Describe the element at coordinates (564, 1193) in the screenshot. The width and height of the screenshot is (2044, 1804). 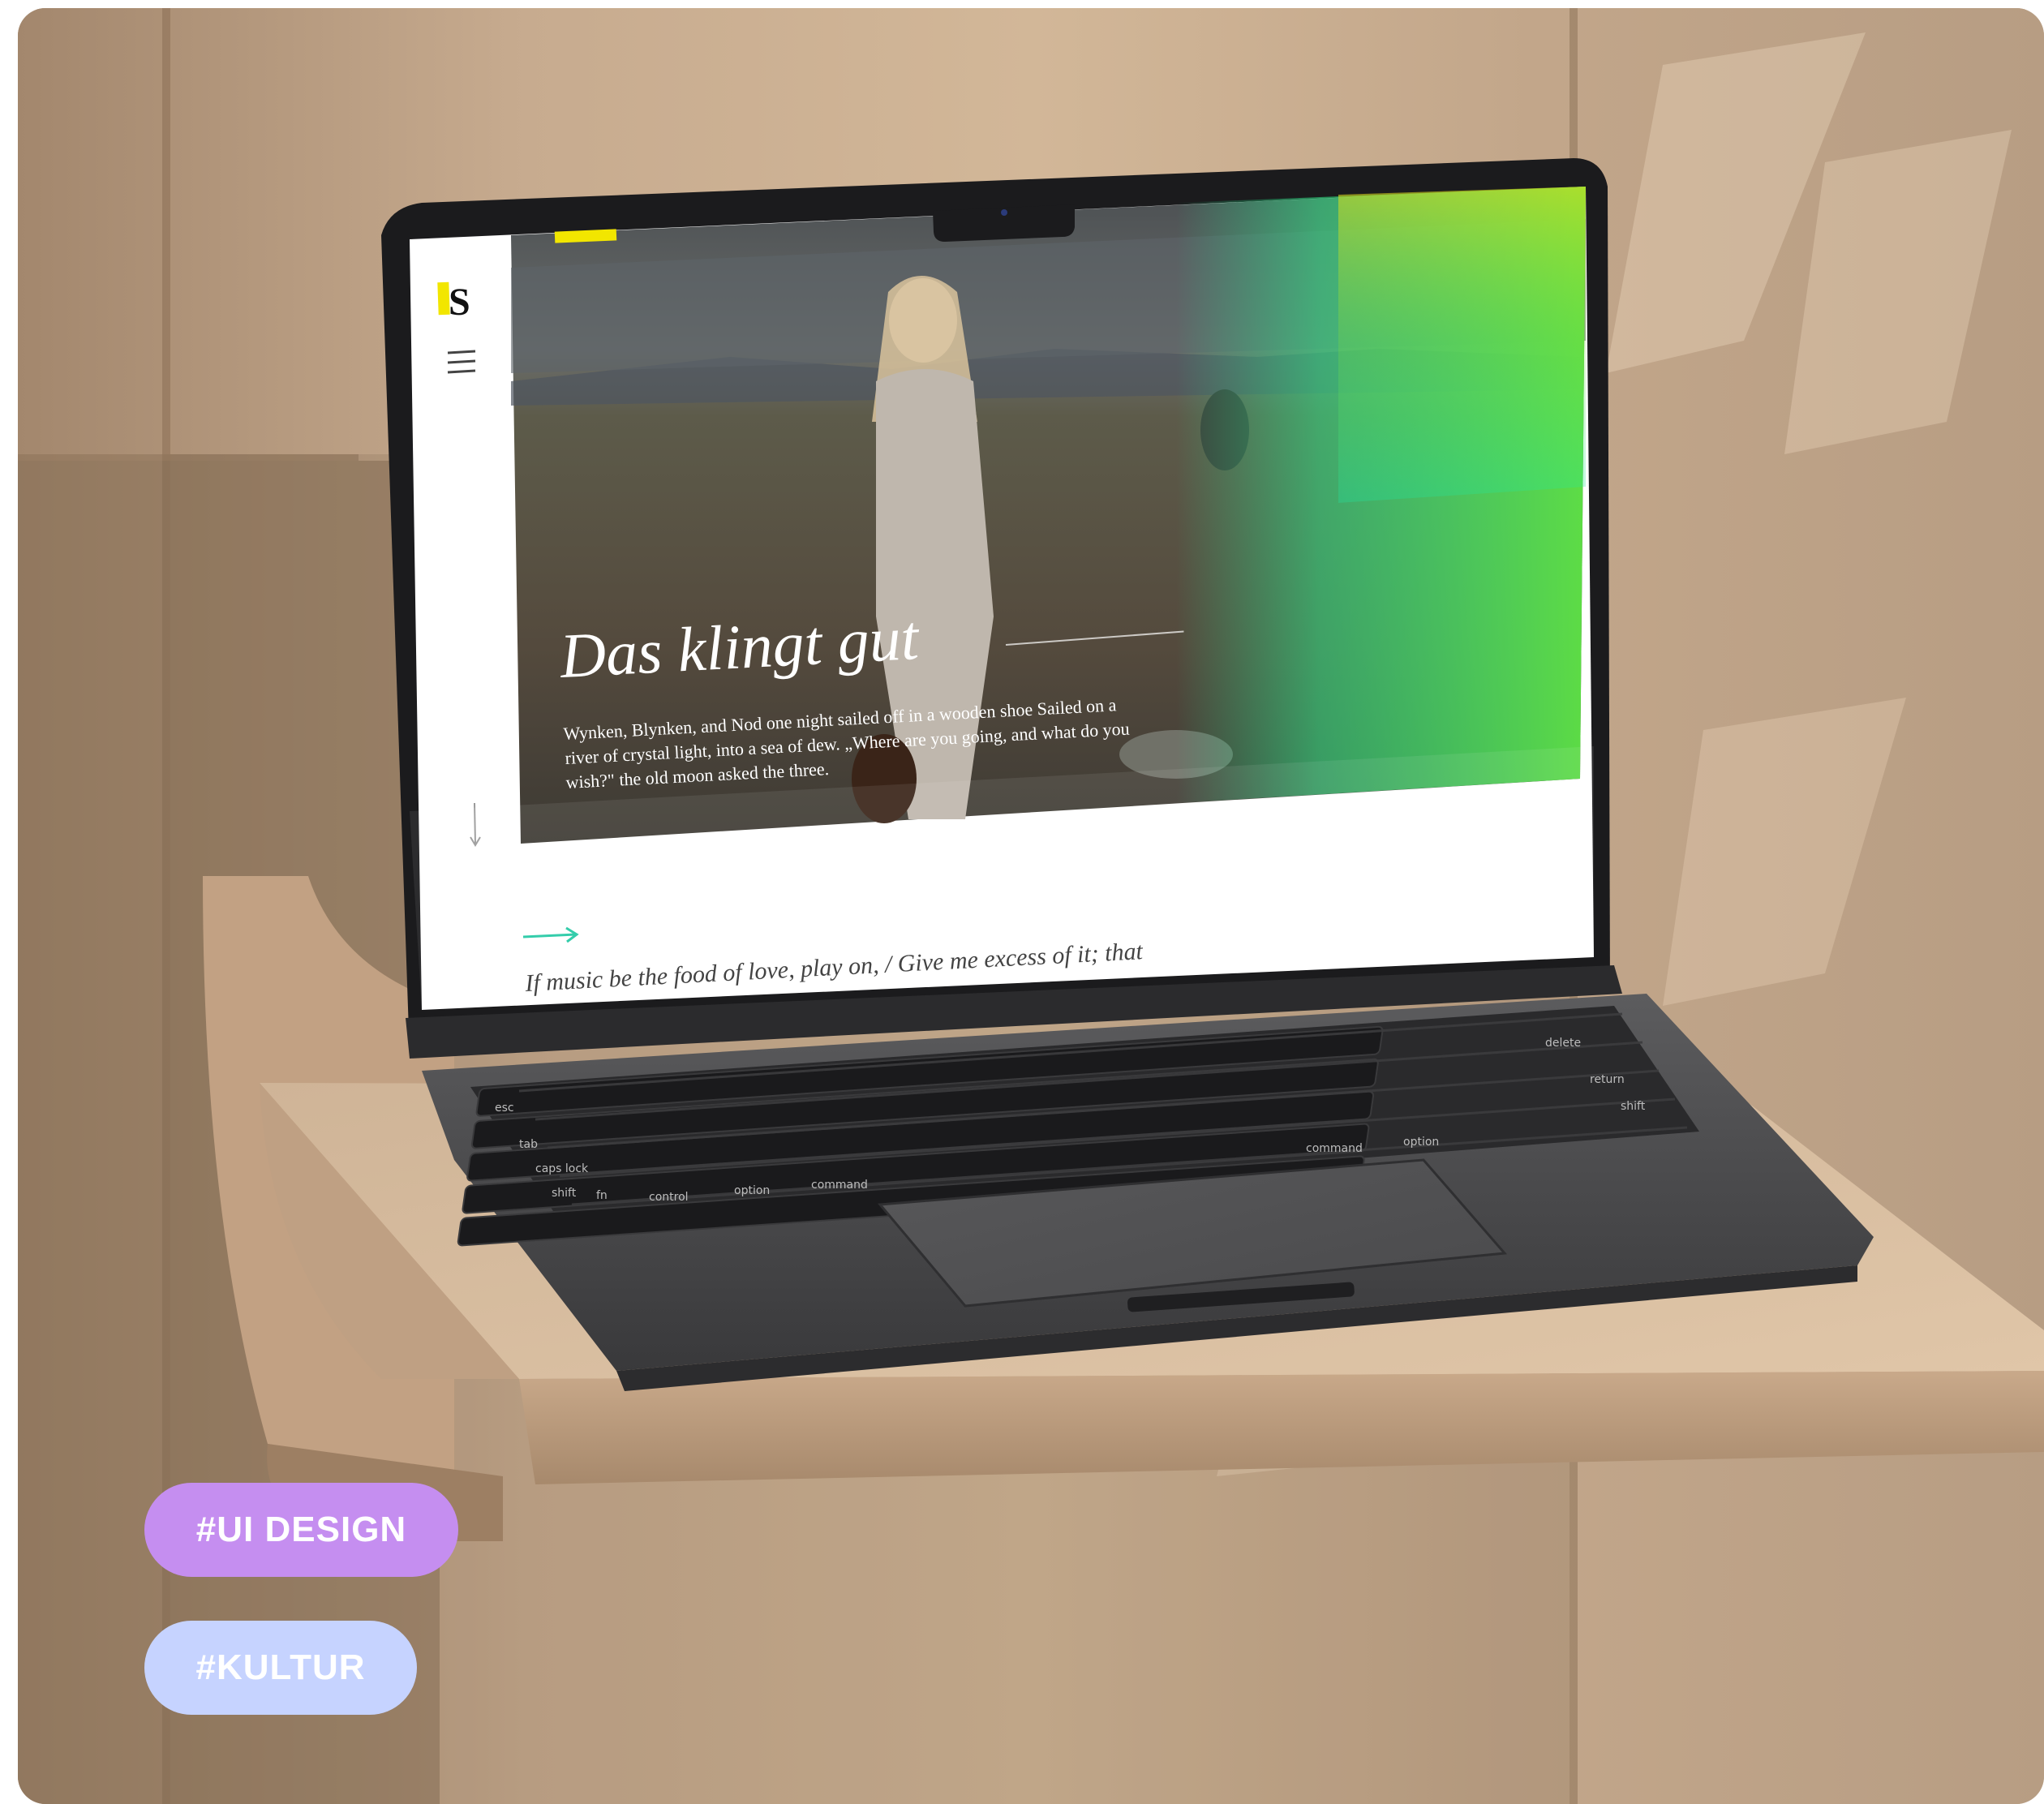
I see `key-shift-left: shift` at that location.